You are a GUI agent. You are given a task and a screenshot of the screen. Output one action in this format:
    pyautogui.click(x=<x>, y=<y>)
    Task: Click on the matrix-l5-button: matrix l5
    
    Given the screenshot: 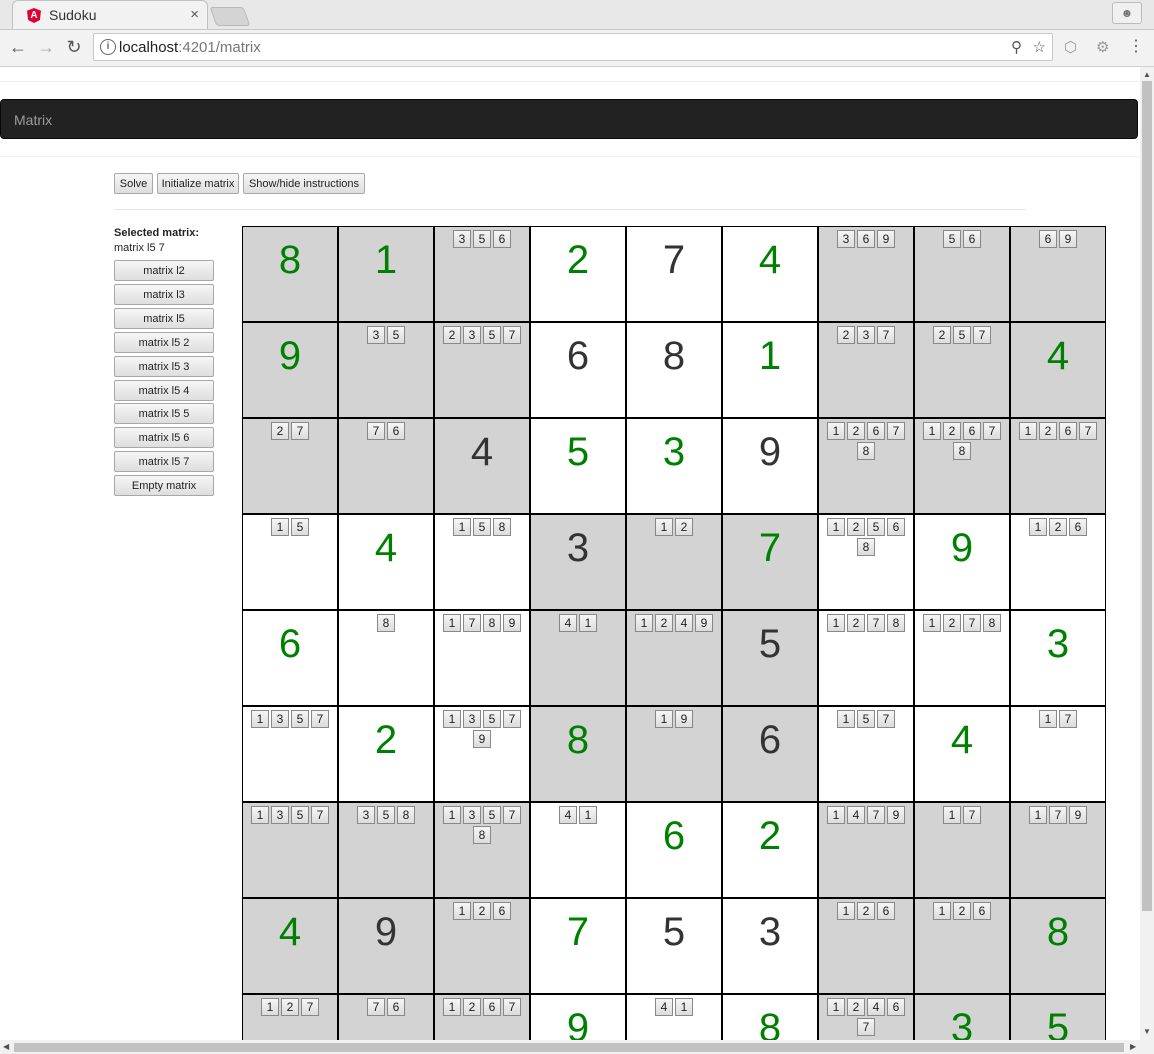 What is the action you would take?
    pyautogui.click(x=164, y=318)
    